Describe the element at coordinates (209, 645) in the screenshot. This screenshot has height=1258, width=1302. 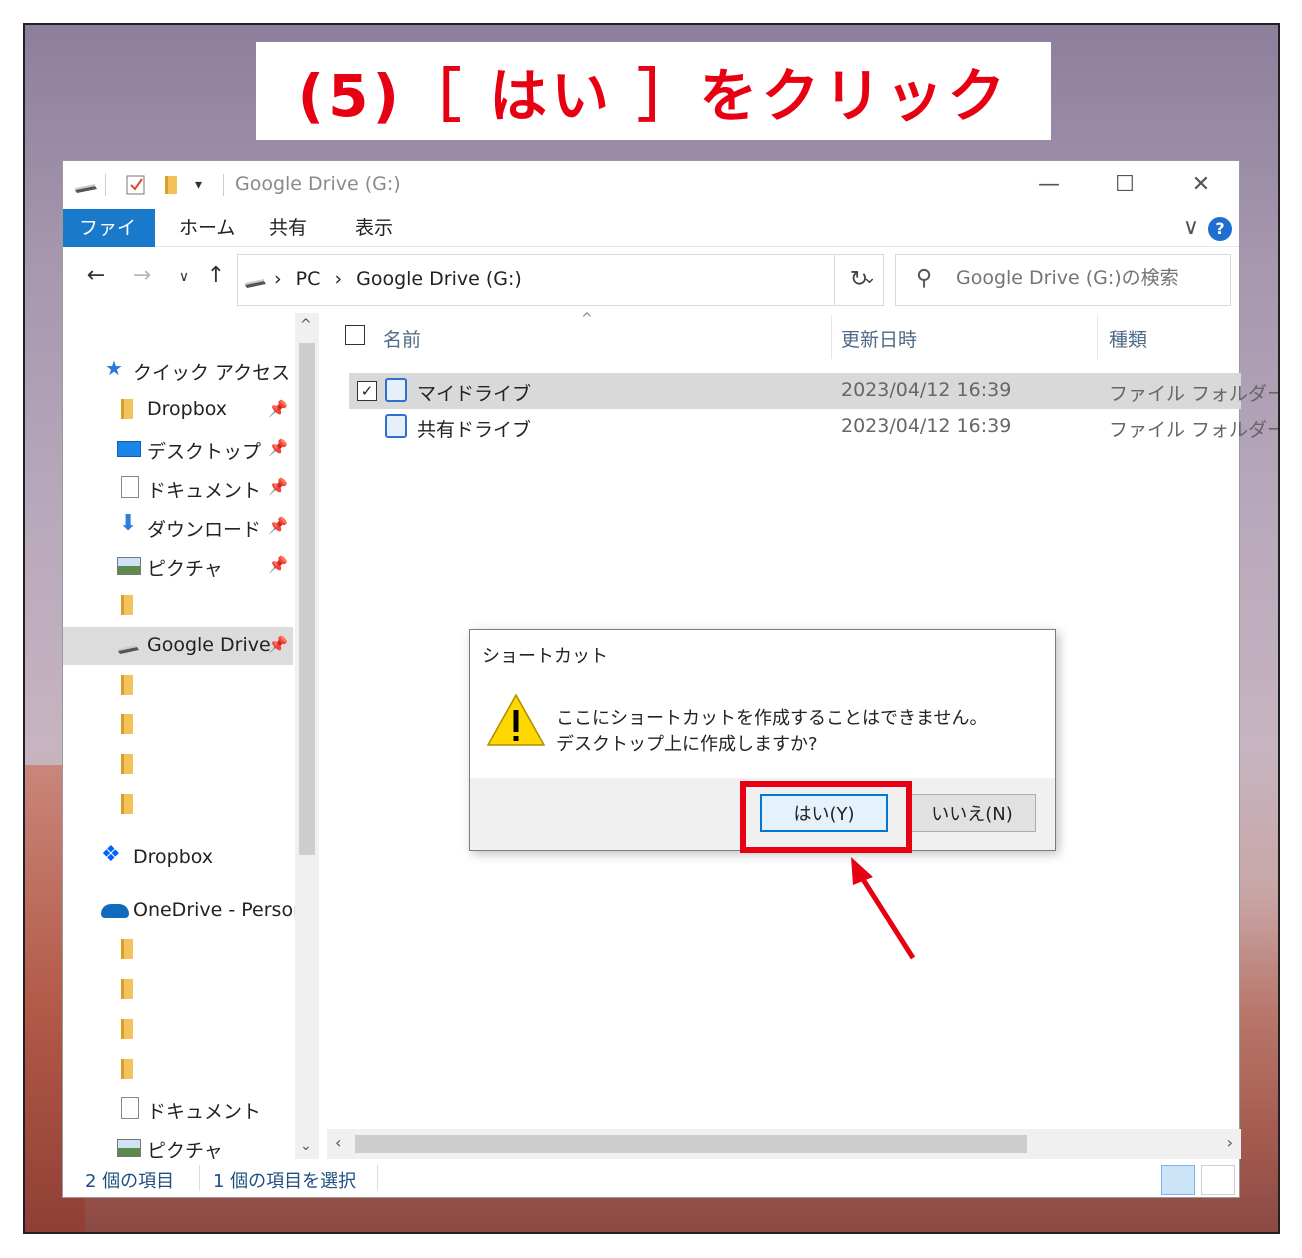
I see `sidebar-item-label: Google Drive` at that location.